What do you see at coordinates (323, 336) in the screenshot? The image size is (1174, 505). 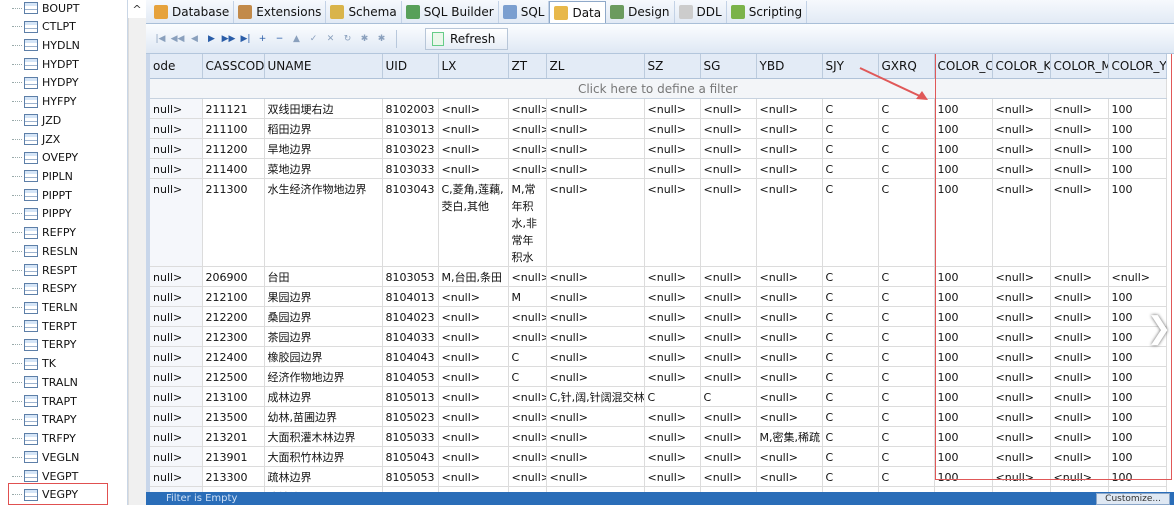 I see `cell-uname: 茶园边界` at bounding box center [323, 336].